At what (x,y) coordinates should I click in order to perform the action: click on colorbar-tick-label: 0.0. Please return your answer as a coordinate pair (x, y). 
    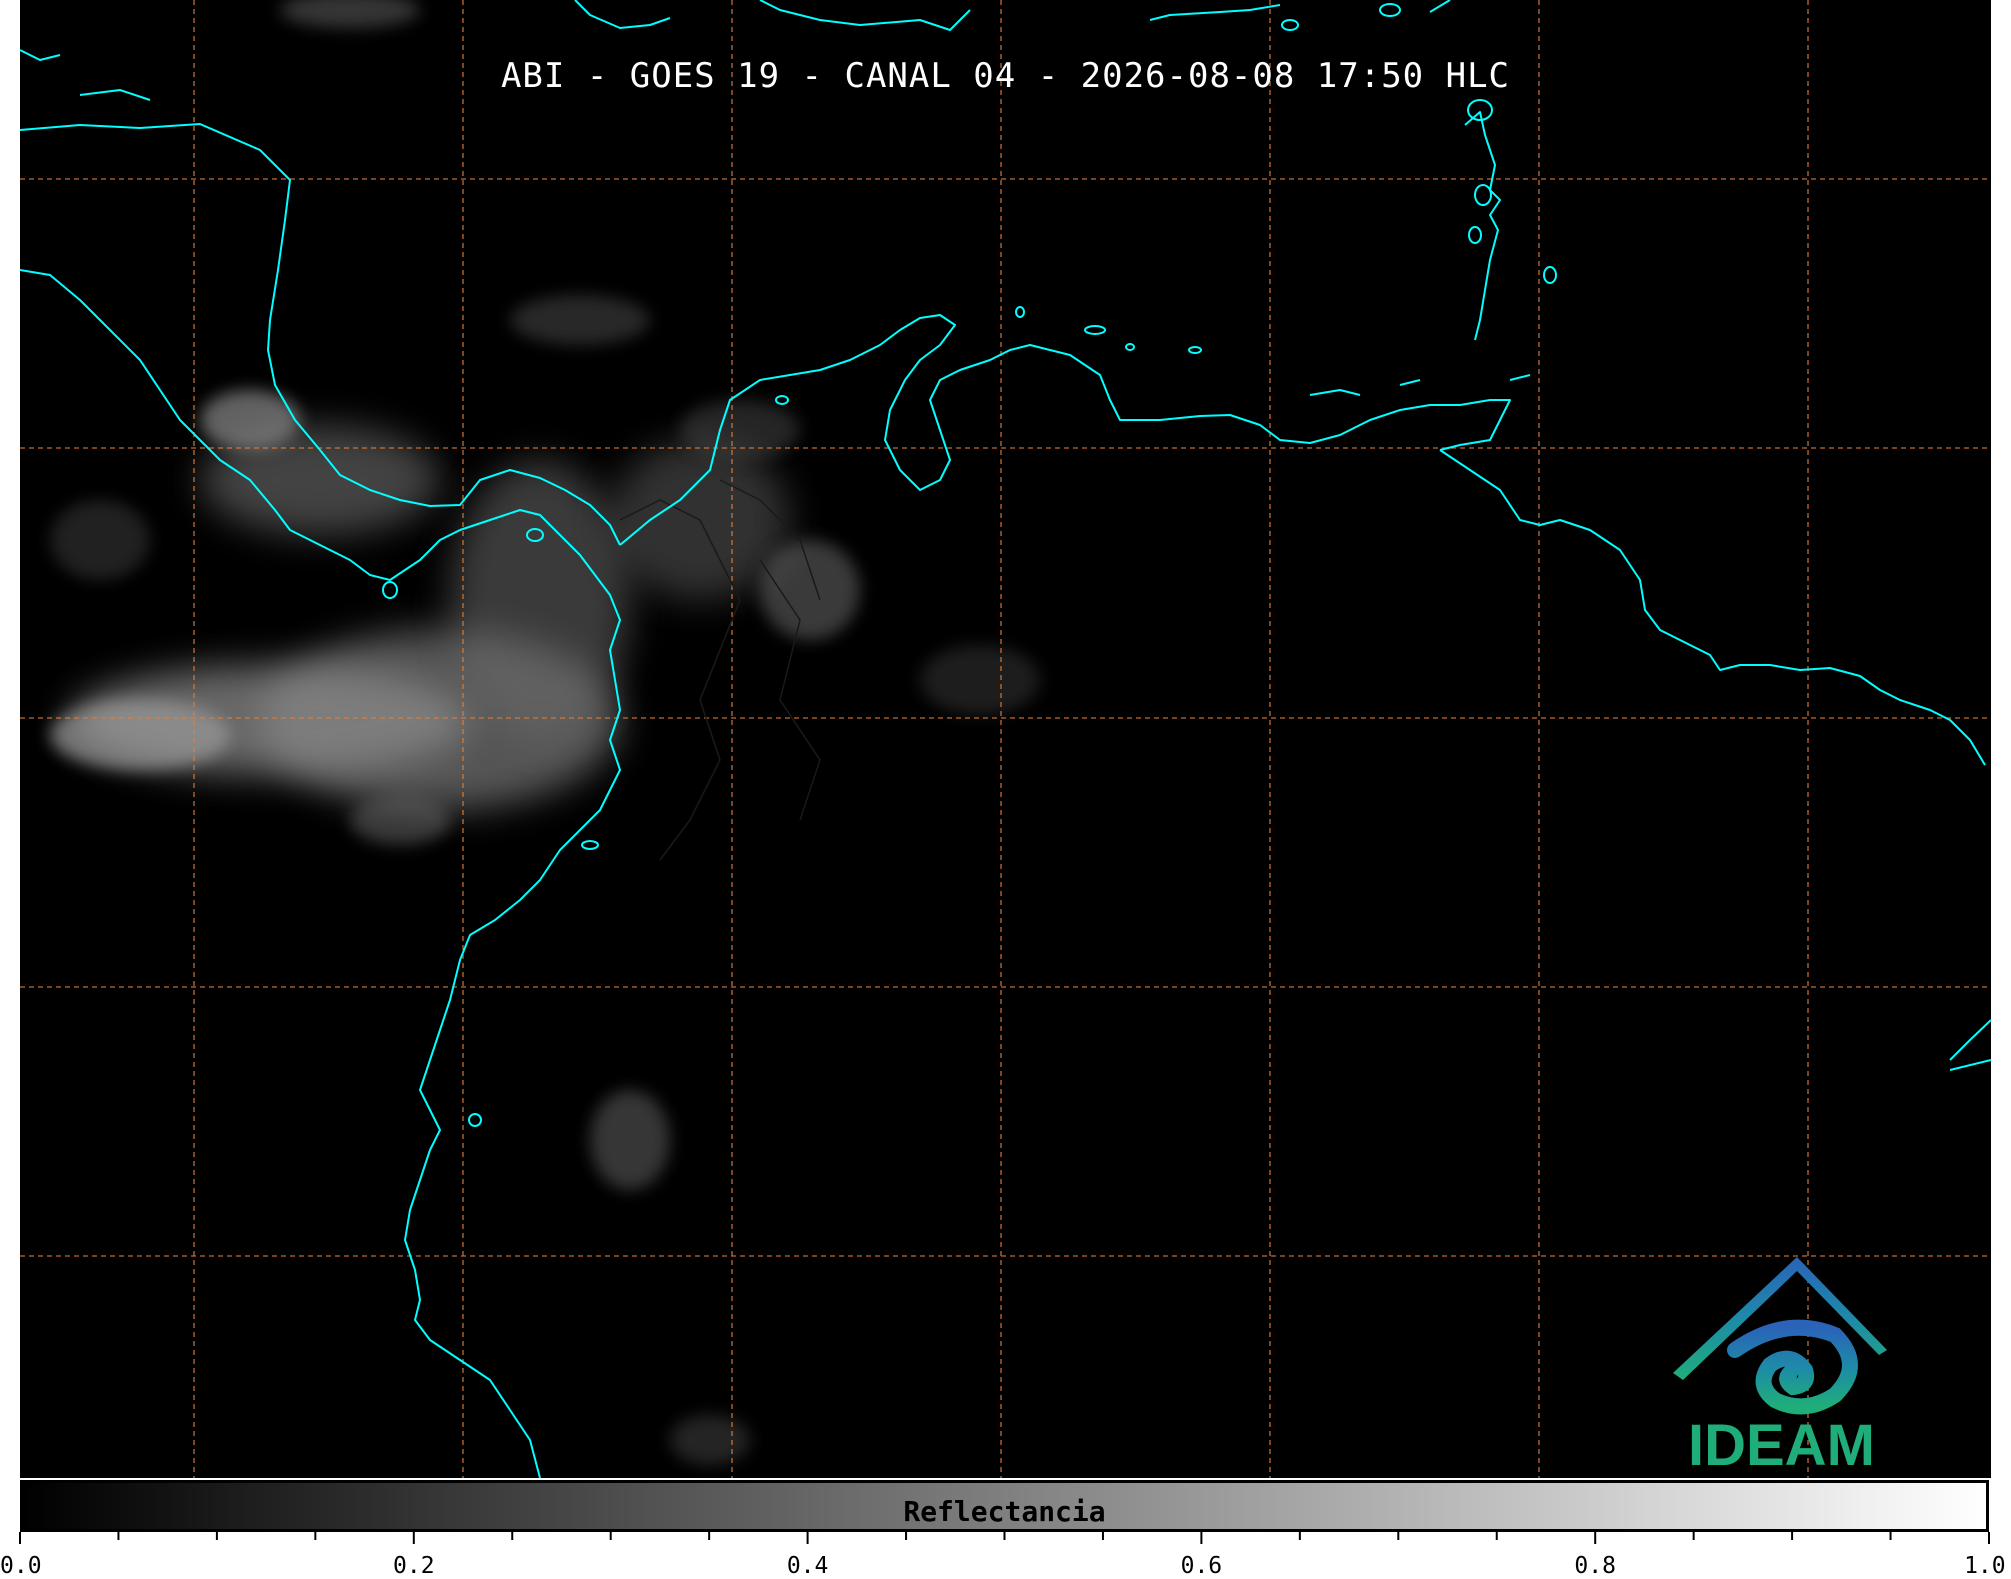
    Looking at the image, I should click on (21, 1566).